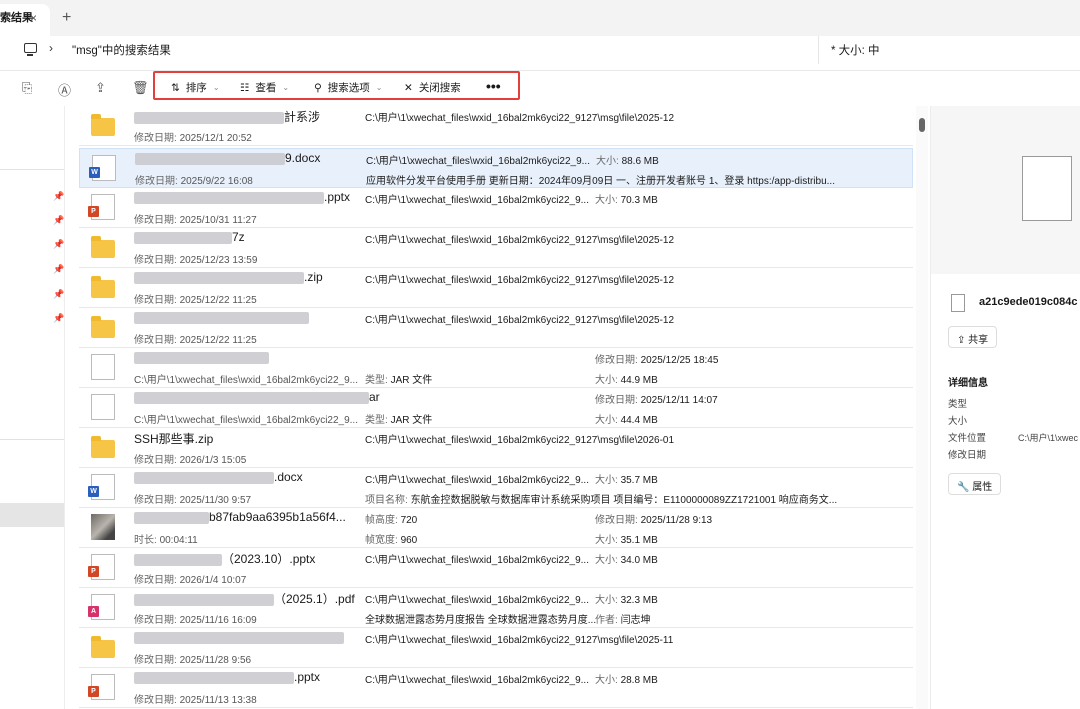  I want to click on file-name: 計系涉, so click(227, 116).